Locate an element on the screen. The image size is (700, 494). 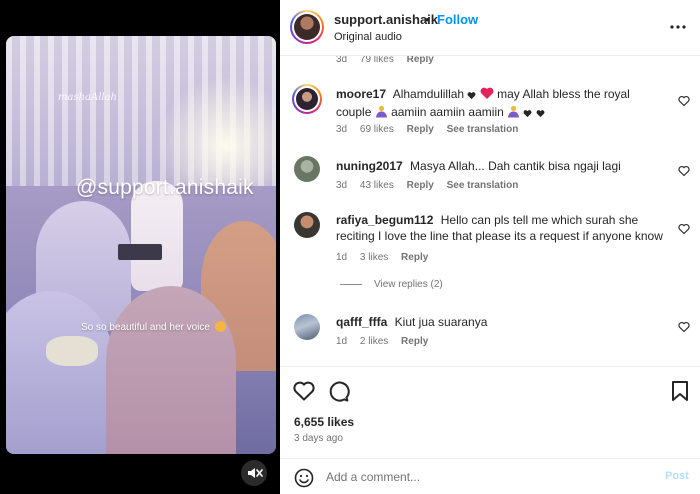
author-username: support.anishaik is located at coordinates (386, 19).